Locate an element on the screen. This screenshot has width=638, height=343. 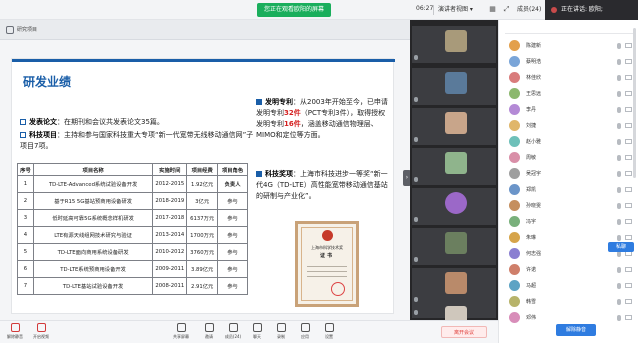
share-screen-button: 共享屏幕 is located at coordinates (181, 331).